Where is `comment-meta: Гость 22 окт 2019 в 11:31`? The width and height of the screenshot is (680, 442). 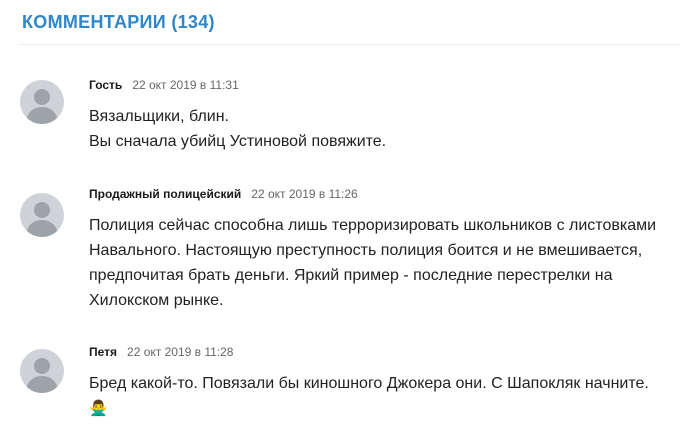
comment-meta: Гость 22 окт 2019 в 11:31 is located at coordinates (164, 85).